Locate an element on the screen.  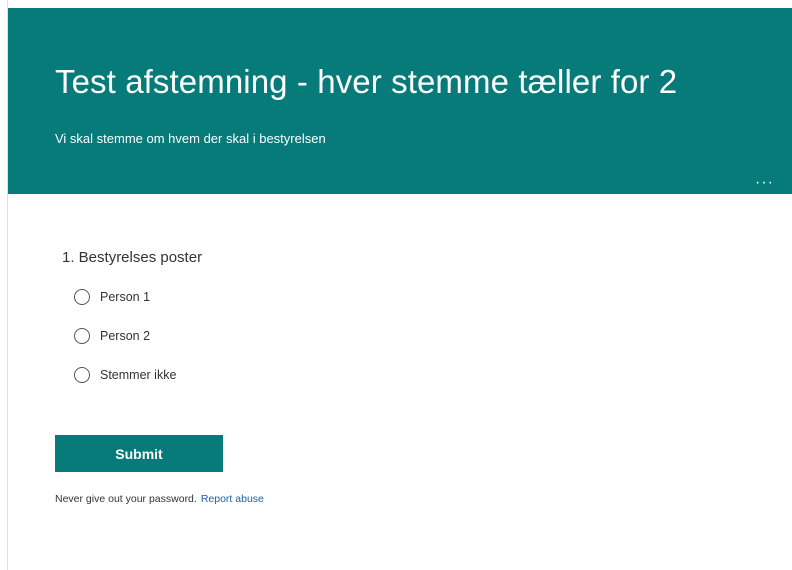
option-label: Person 1 is located at coordinates (125, 297).